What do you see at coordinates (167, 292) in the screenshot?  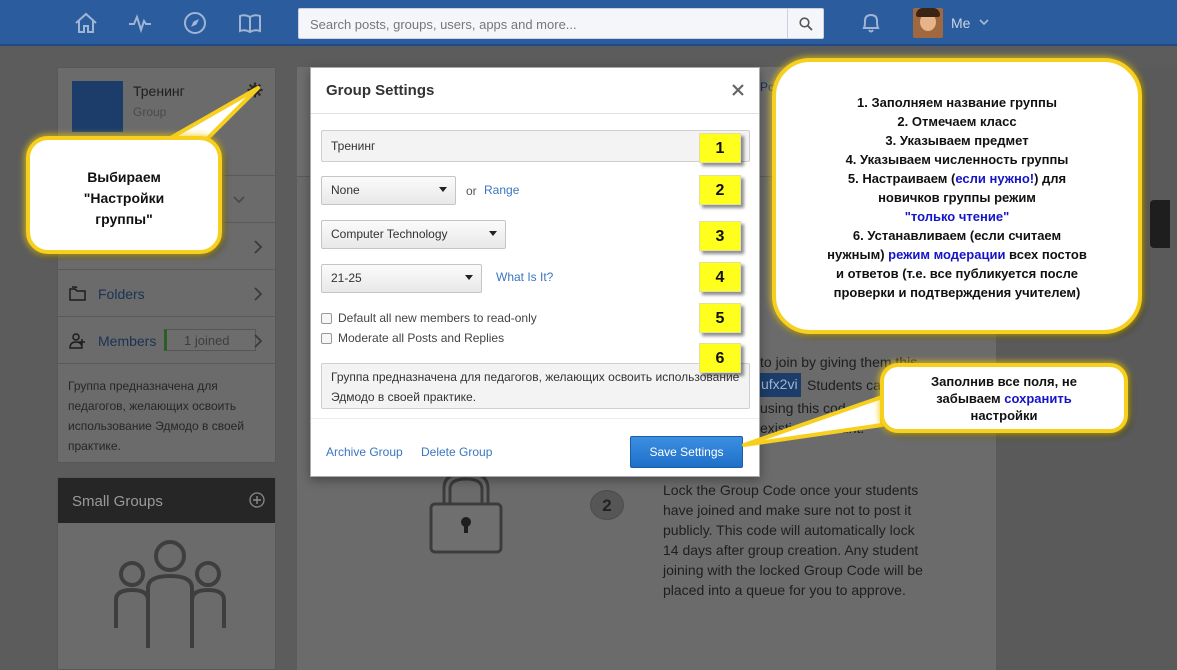 I see `sidebar-item-folders: Folders` at bounding box center [167, 292].